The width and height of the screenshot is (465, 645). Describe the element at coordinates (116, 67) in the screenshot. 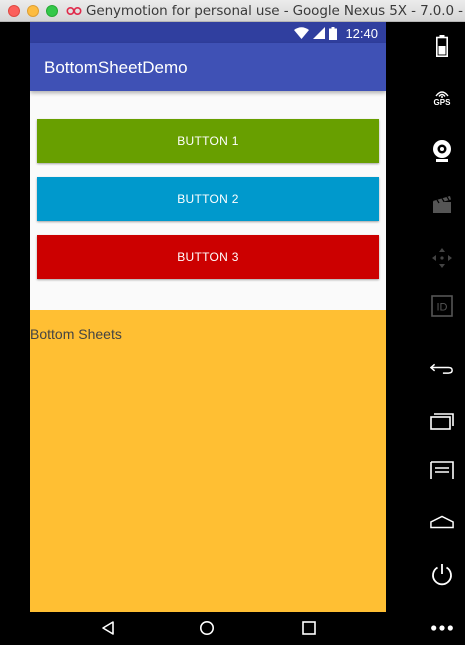

I see `app-title: BottomSheetDemo` at that location.